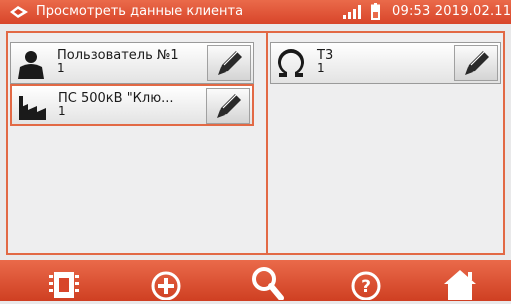  I want to click on factory-icon, so click(32, 108).